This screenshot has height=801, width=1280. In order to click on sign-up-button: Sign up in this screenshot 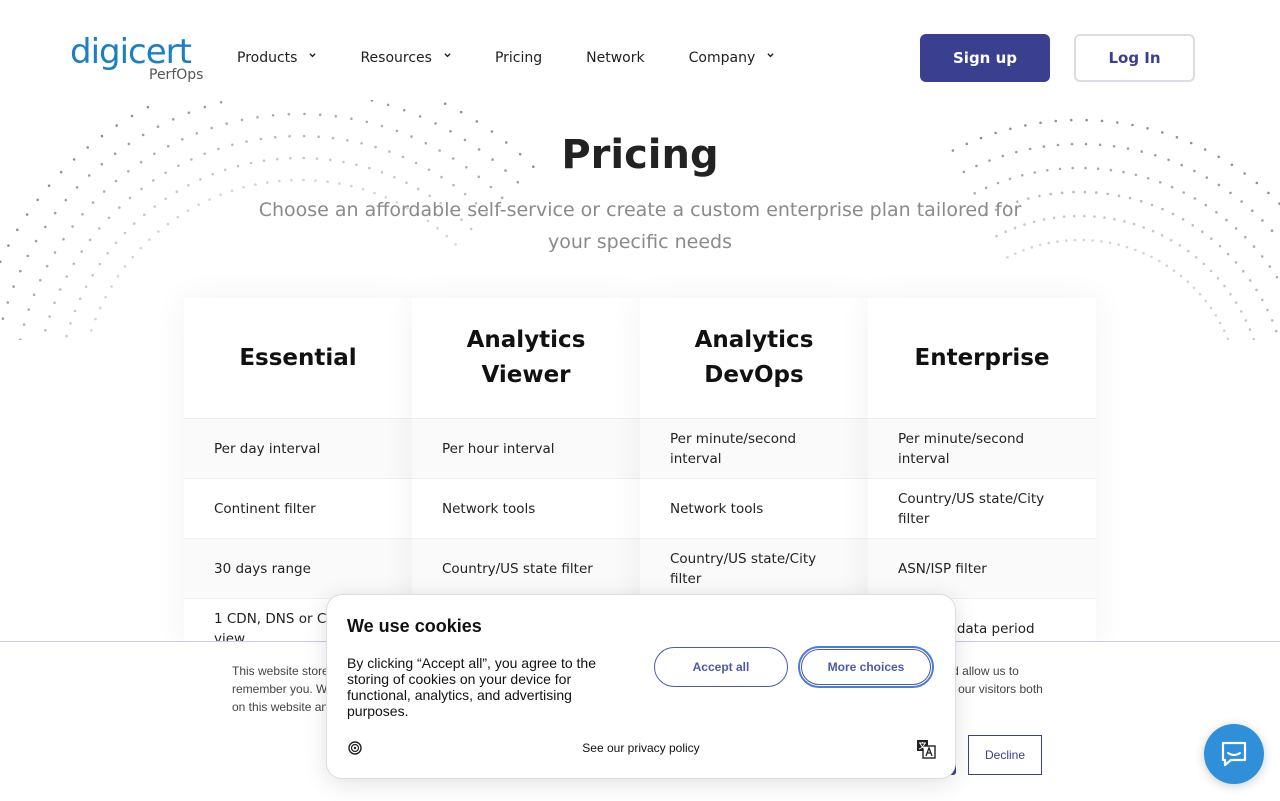, I will do `click(985, 58)`.